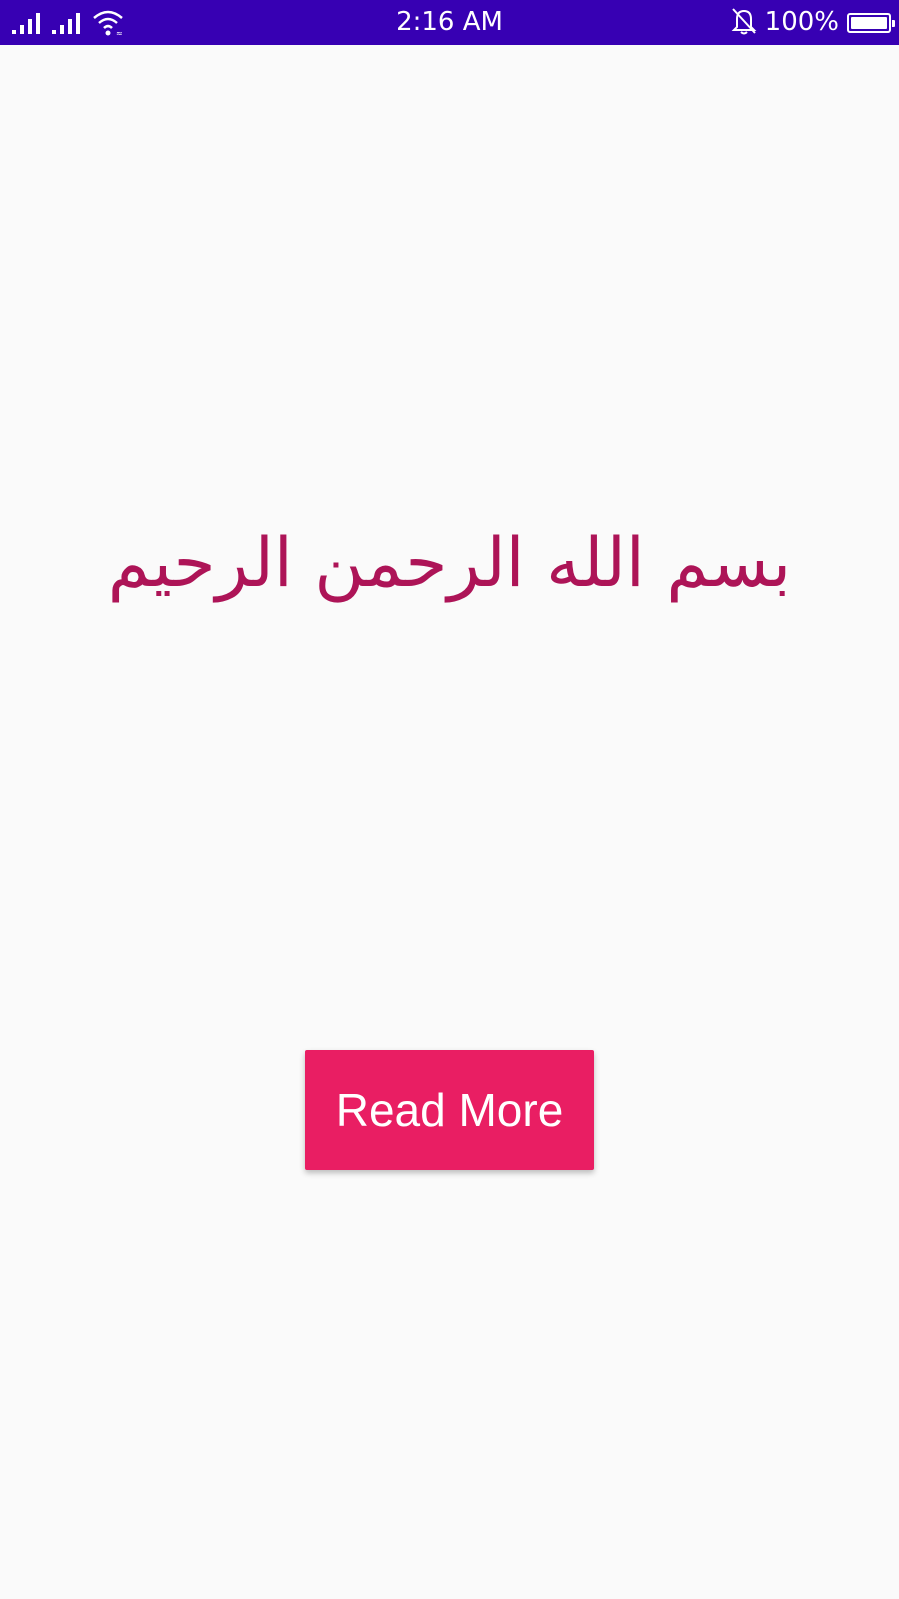  I want to click on battery-fill, so click(869, 22).